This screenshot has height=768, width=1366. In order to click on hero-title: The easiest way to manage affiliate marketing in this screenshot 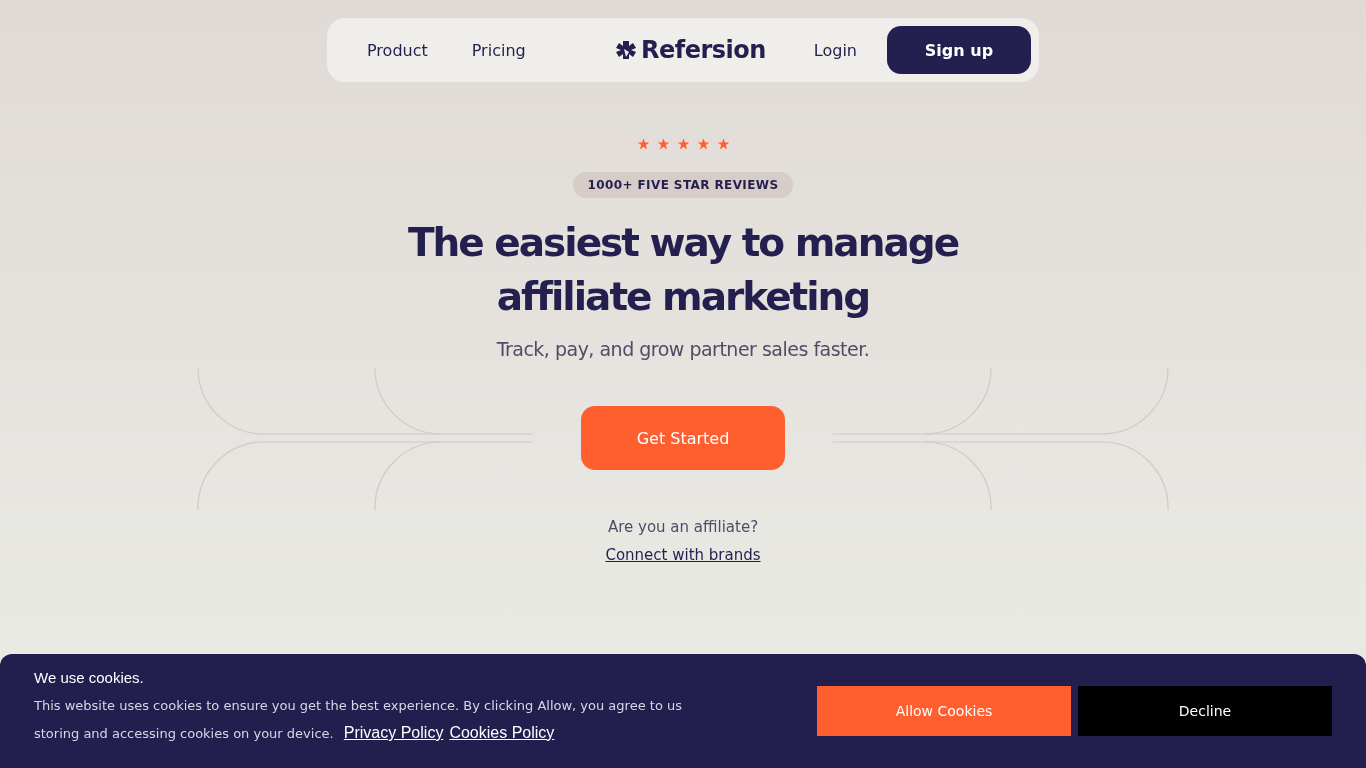, I will do `click(683, 270)`.